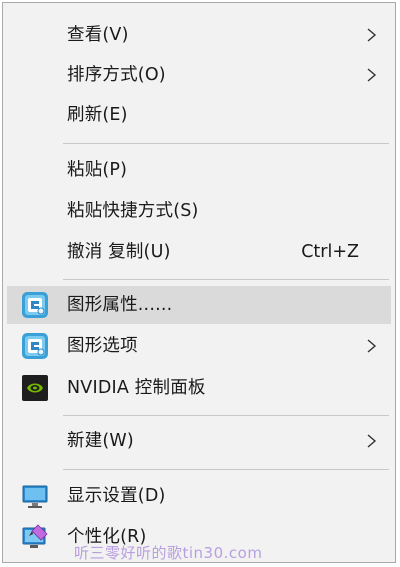 The height and width of the screenshot is (567, 400). Describe the element at coordinates (35, 496) in the screenshot. I see `monitor-icon` at that location.